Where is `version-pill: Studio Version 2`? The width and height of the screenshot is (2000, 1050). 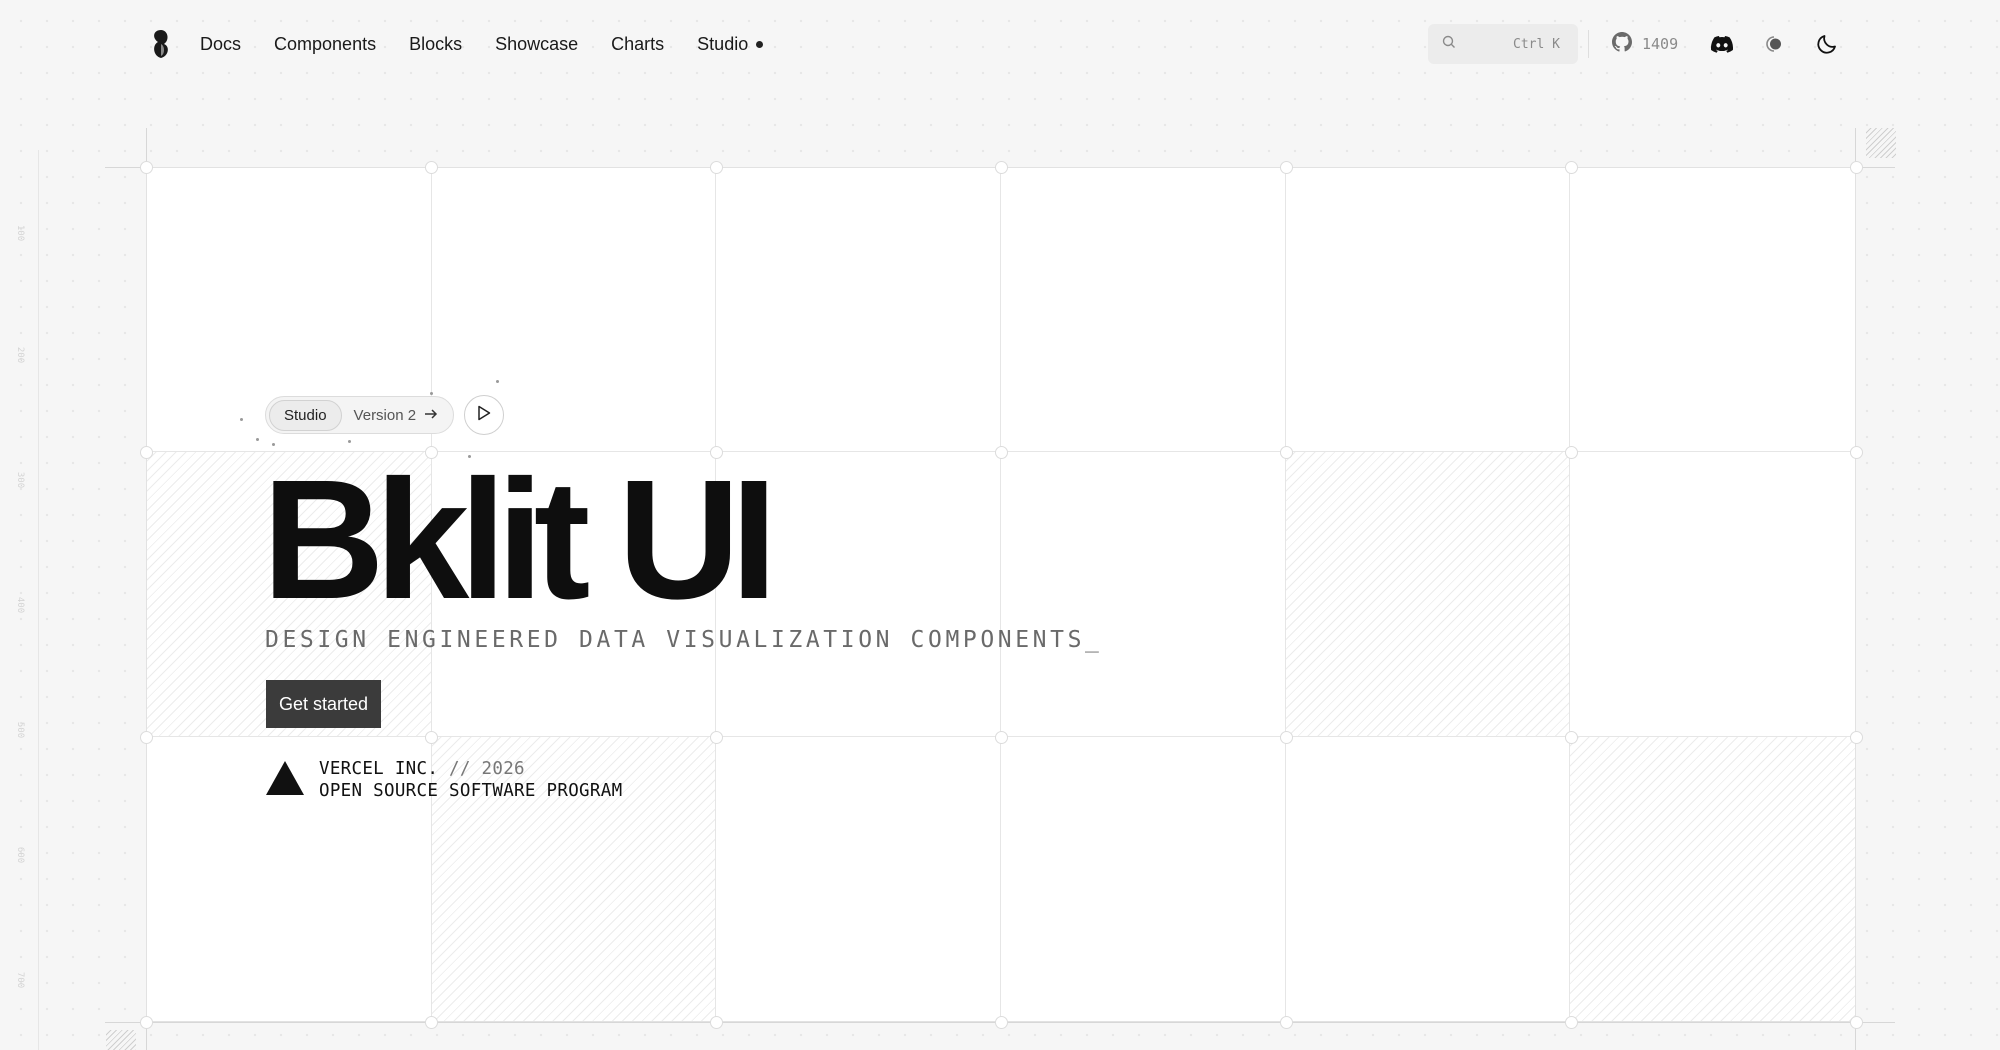
version-pill: Studio Version 2 is located at coordinates (360, 415).